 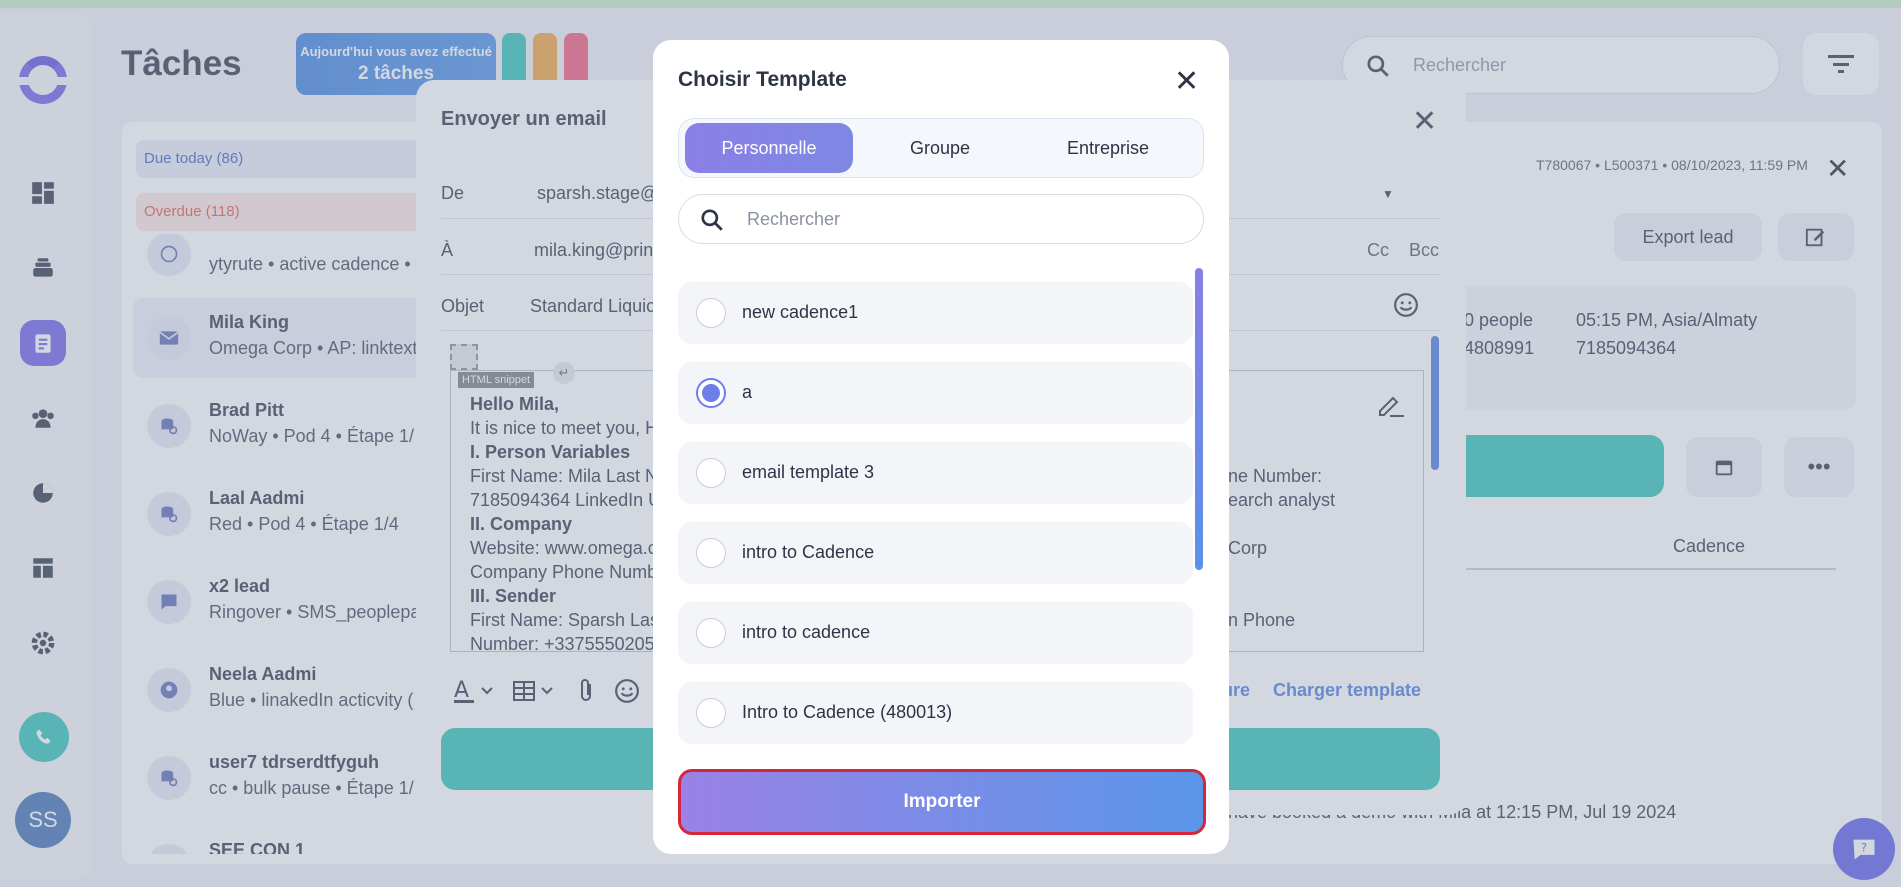 I want to click on template-label: a, so click(x=747, y=392).